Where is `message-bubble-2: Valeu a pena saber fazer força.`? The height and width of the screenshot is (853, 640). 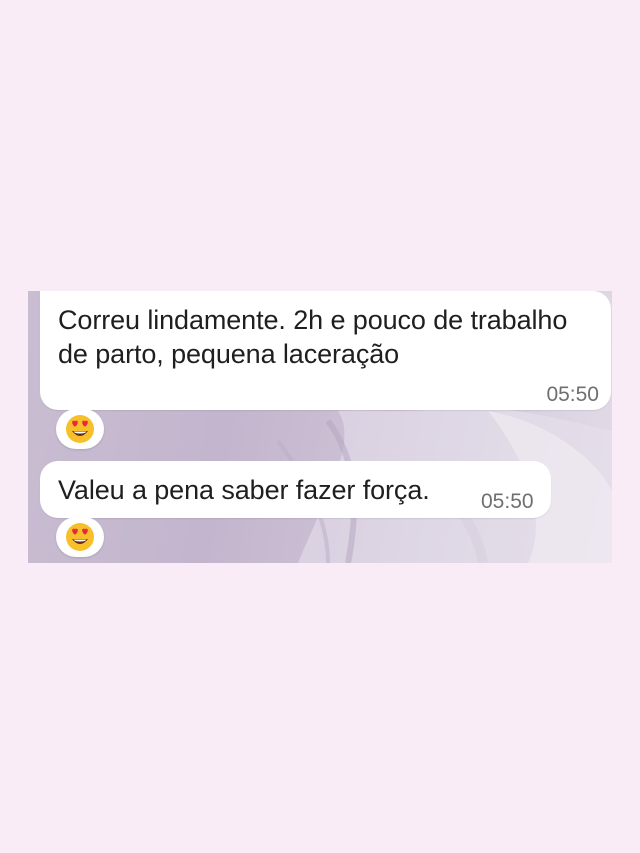 message-bubble-2: Valeu a pena saber fazer força. is located at coordinates (295, 489).